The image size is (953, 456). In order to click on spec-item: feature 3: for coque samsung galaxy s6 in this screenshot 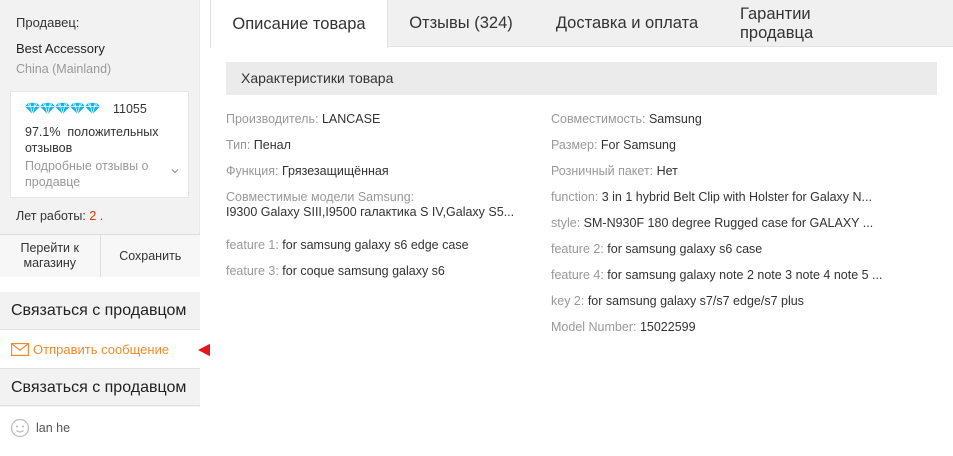, I will do `click(378, 277)`.